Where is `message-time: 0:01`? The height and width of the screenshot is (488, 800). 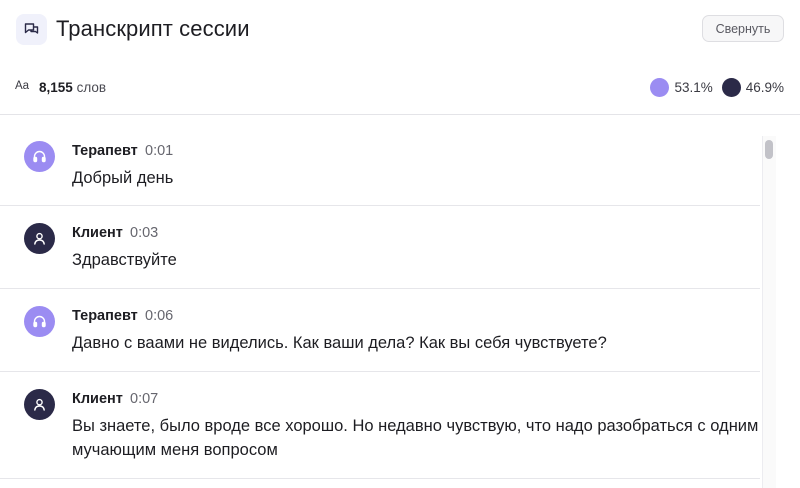 message-time: 0:01 is located at coordinates (159, 151).